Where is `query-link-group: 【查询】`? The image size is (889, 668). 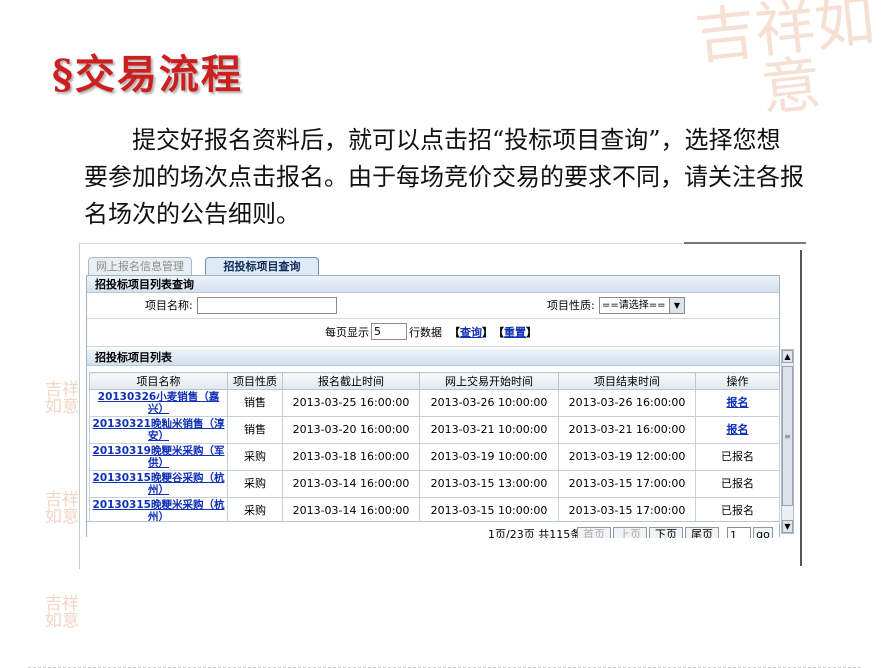
query-link-group: 【查询】 is located at coordinates (471, 333).